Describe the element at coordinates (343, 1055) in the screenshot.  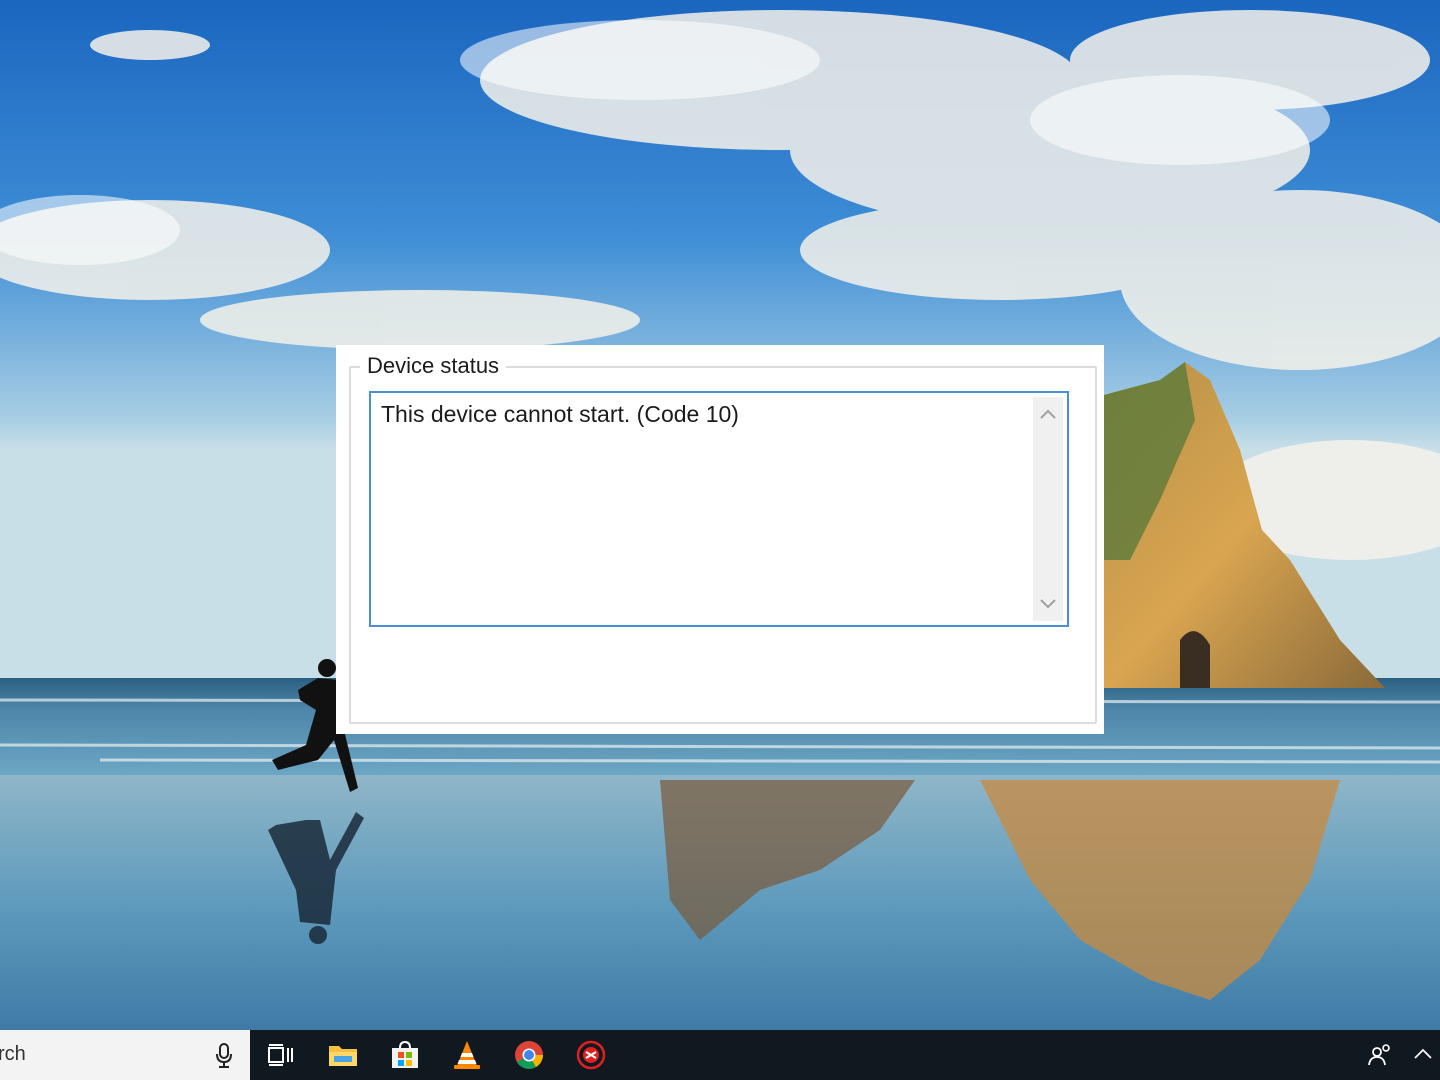
I see `file-explorer-icon` at that location.